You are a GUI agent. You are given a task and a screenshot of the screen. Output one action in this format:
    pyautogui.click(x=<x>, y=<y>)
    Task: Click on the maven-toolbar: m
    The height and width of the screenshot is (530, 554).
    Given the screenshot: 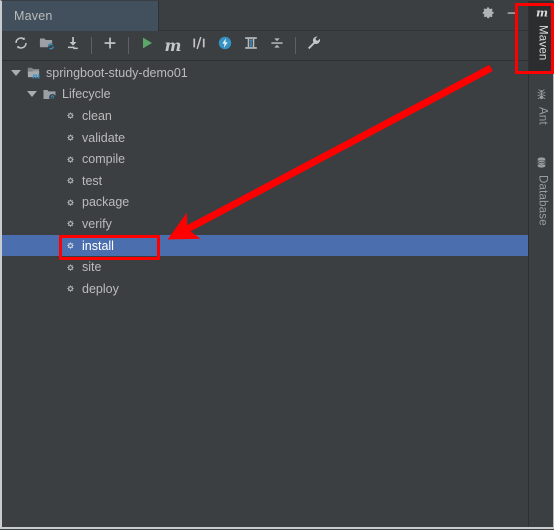 What is the action you would take?
    pyautogui.click(x=265, y=46)
    